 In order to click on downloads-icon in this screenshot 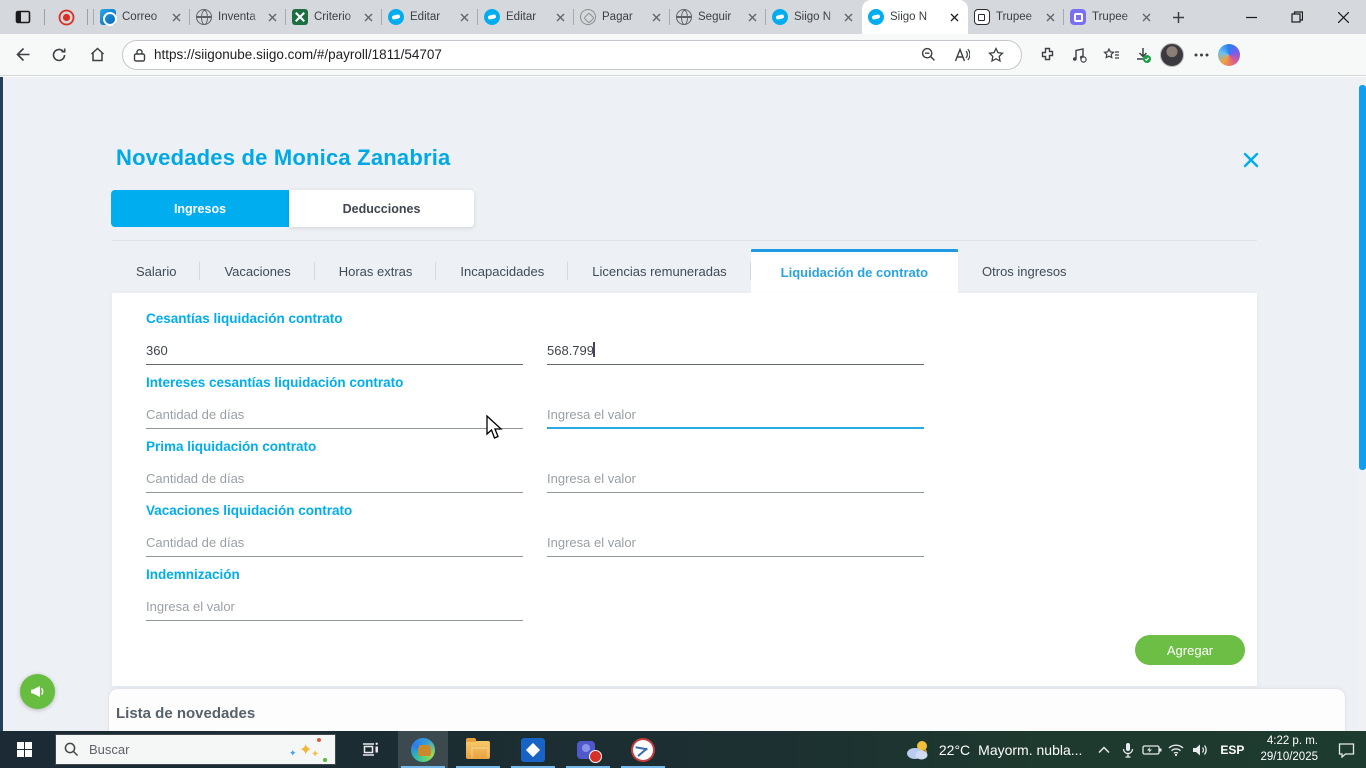, I will do `click(1143, 55)`.